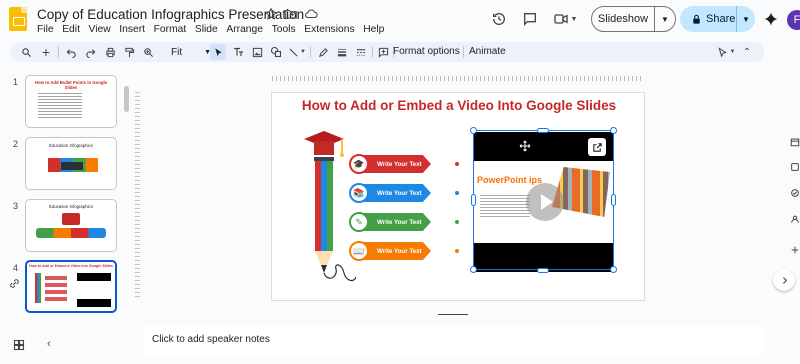 This screenshot has width=800, height=364. I want to click on share-dropdown-icon: ▼, so click(746, 19).